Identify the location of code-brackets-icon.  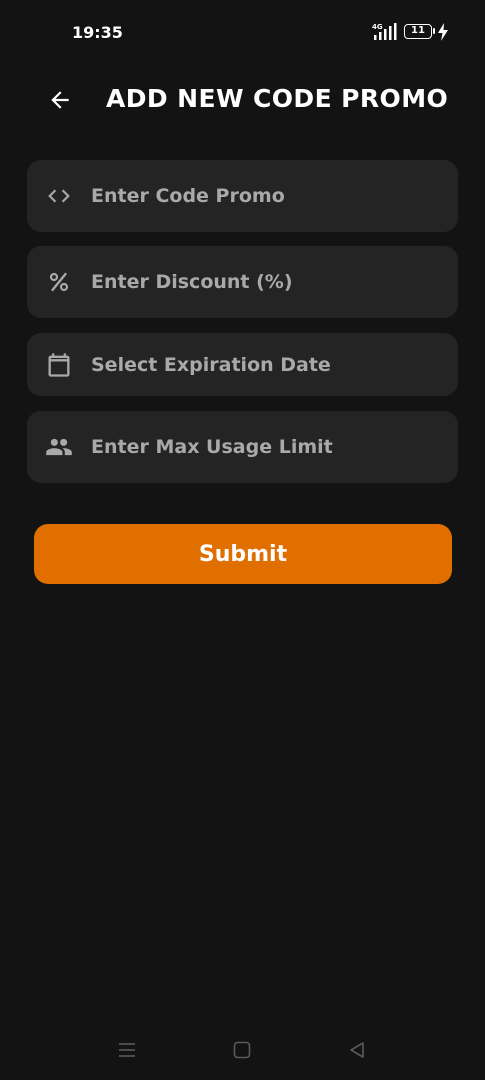
(59, 196).